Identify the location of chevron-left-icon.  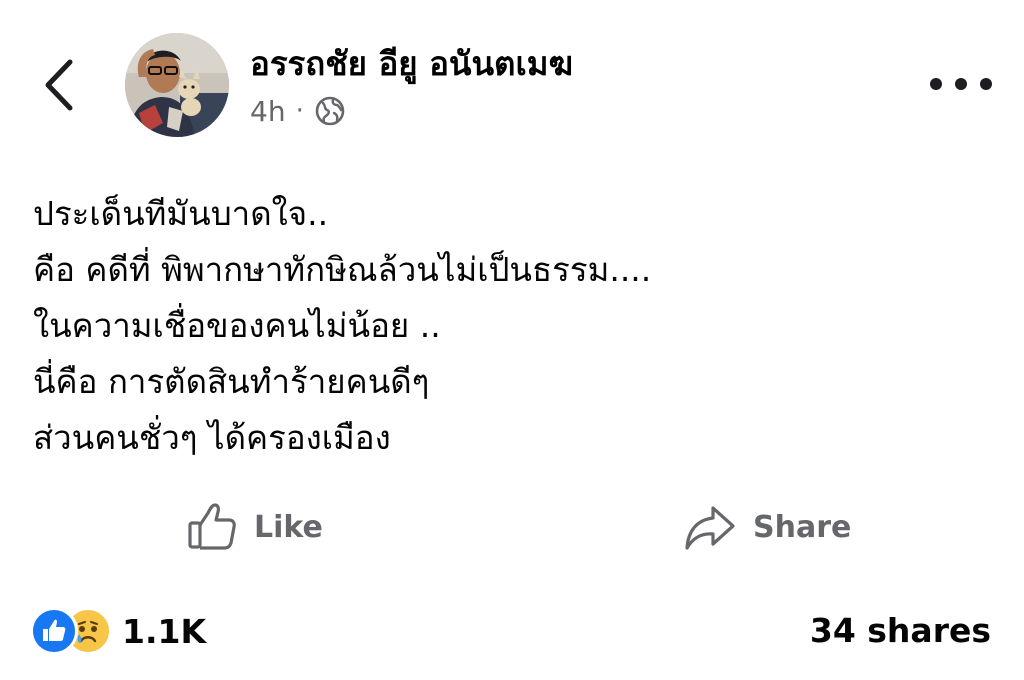
(59, 85).